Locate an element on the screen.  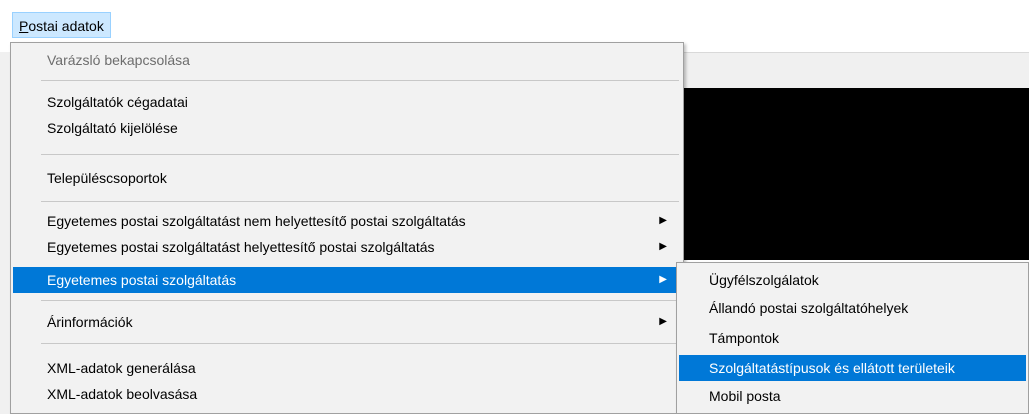
menu-mnemonic: P is located at coordinates (24, 26).